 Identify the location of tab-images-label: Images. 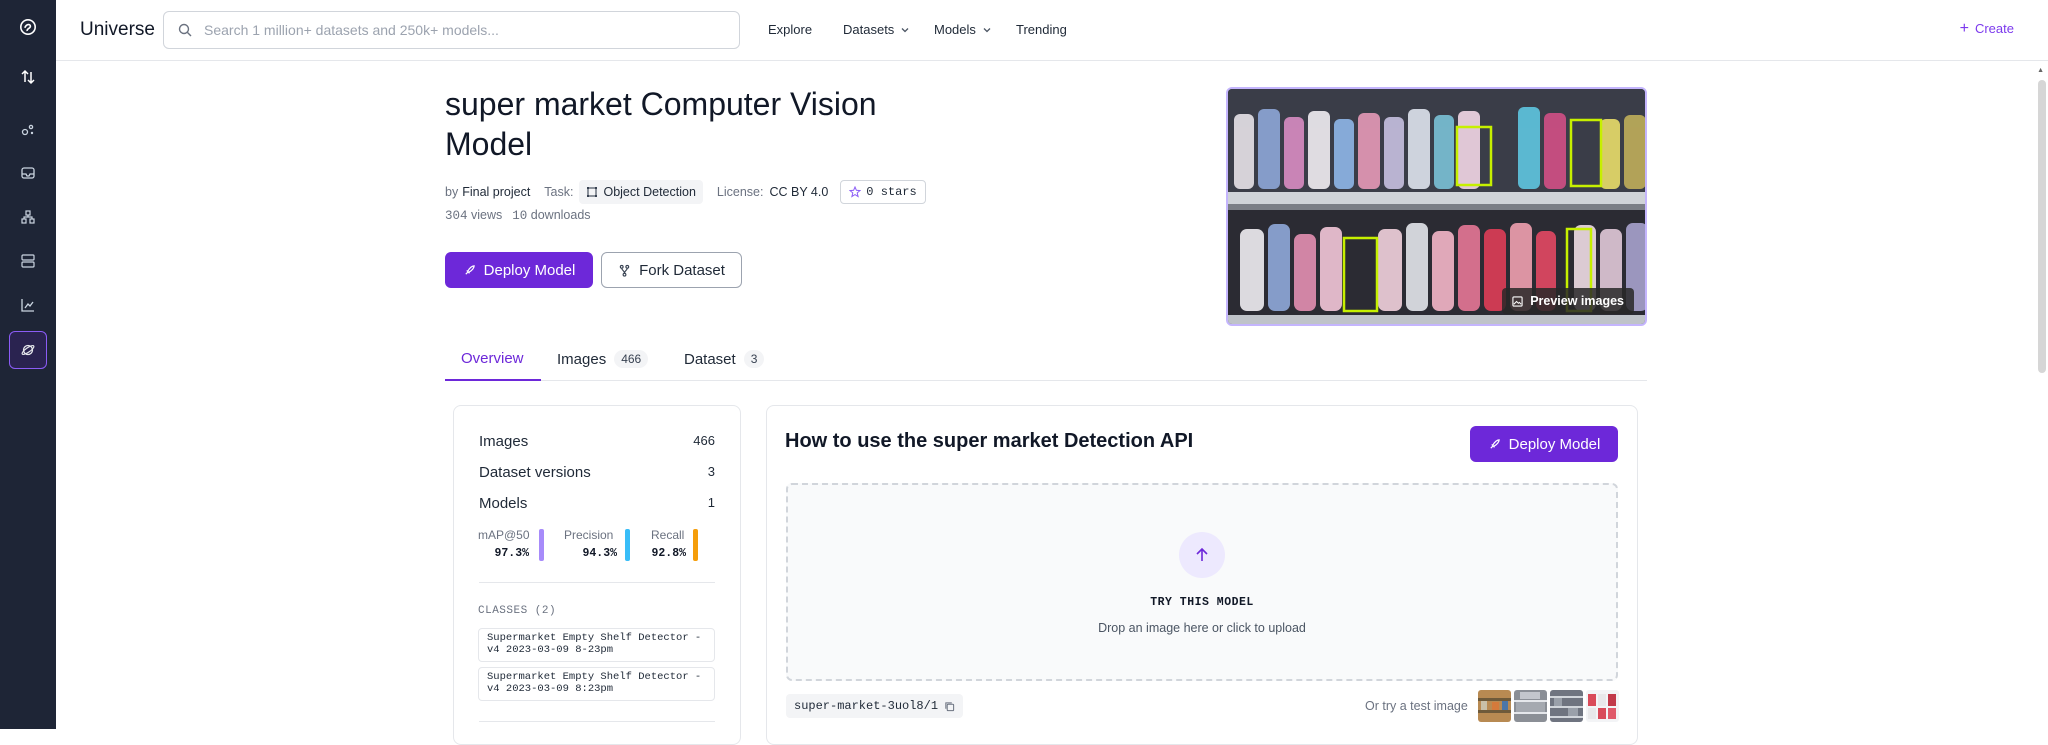
(582, 359).